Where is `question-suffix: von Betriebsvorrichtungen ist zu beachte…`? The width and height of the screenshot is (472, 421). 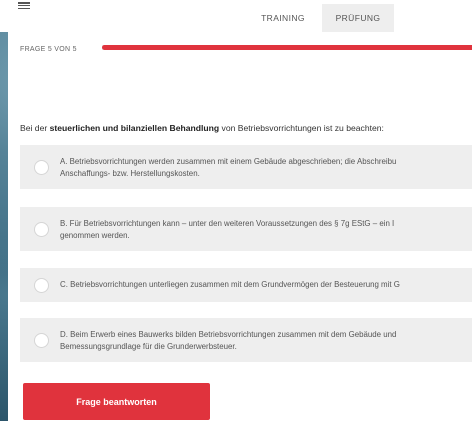 question-suffix: von Betriebsvorrichtungen ist zu beachte… is located at coordinates (301, 128).